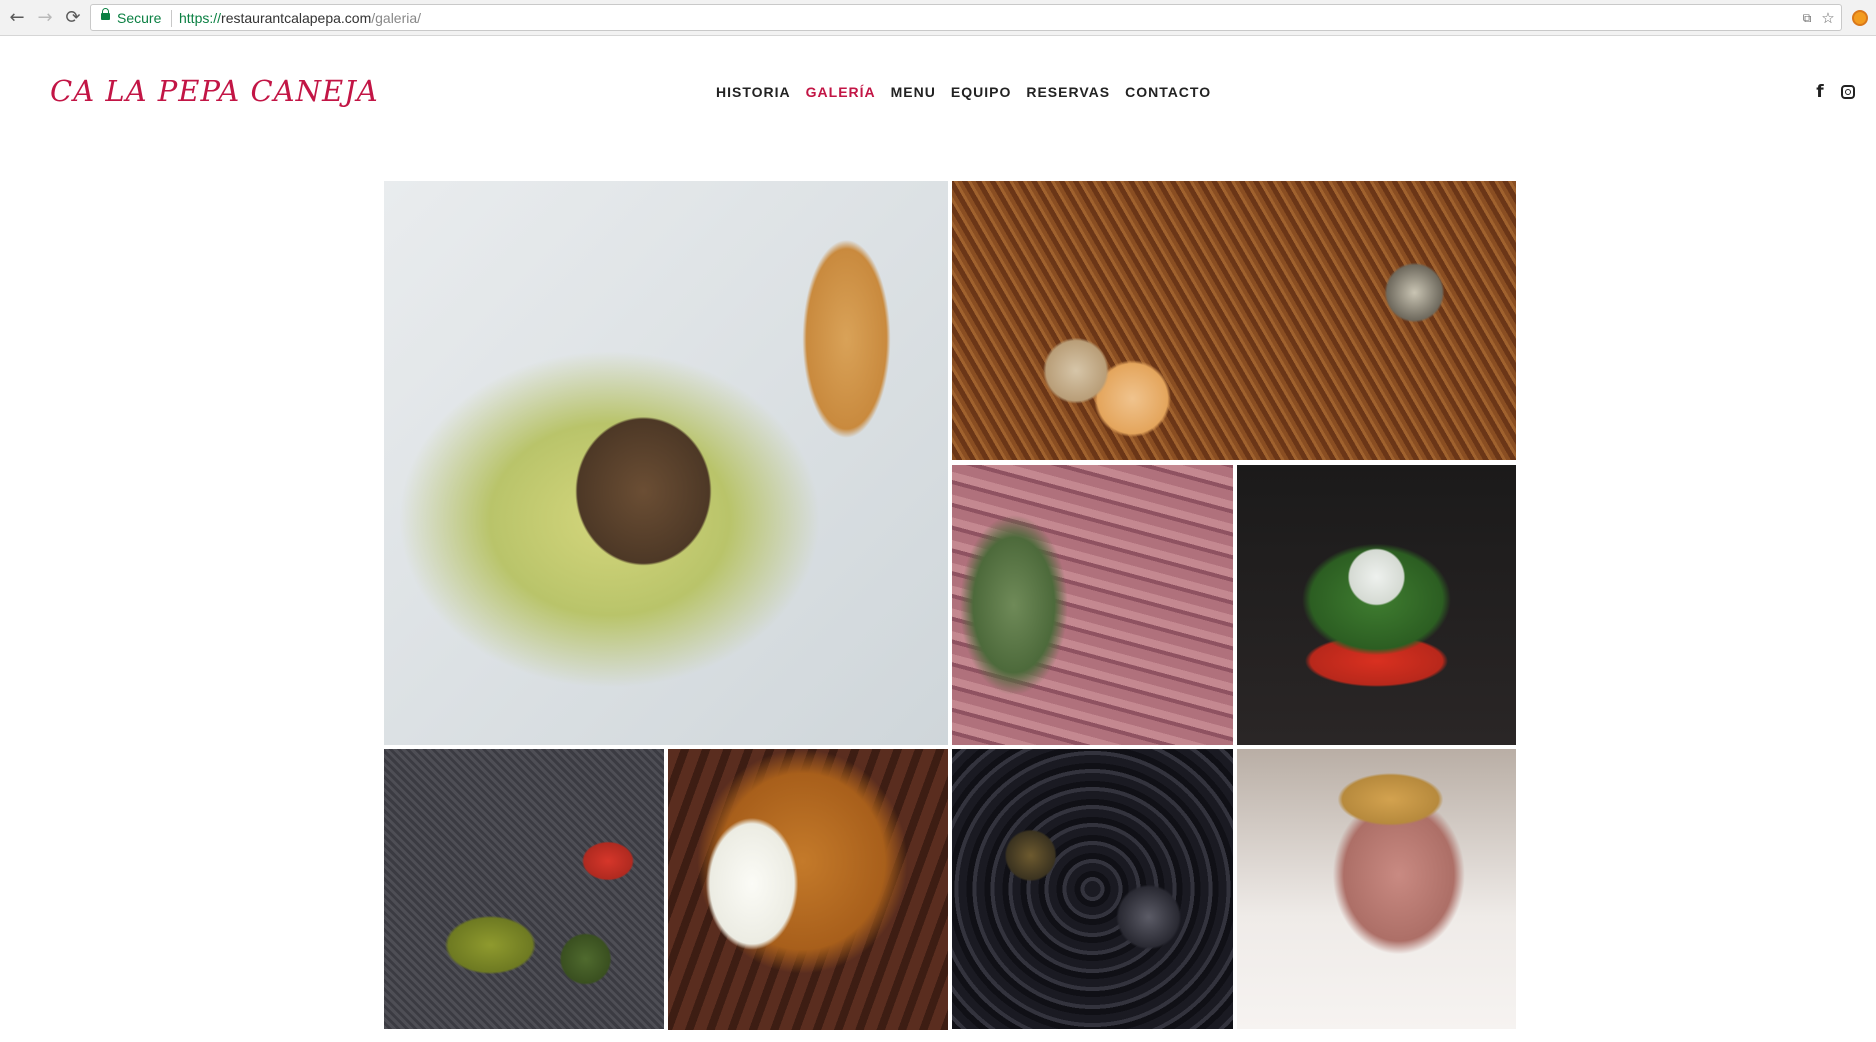  I want to click on back-icon: ←, so click(17, 17).